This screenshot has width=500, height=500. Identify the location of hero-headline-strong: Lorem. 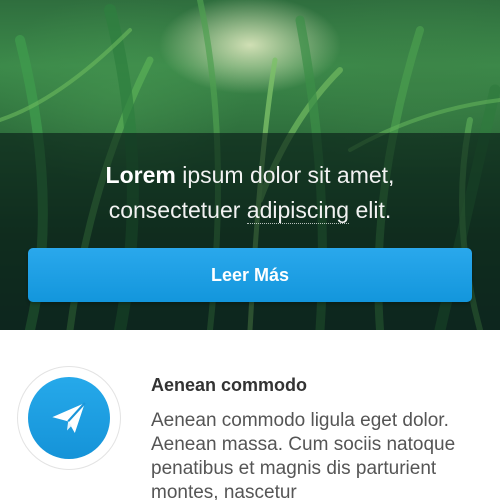
(140, 175).